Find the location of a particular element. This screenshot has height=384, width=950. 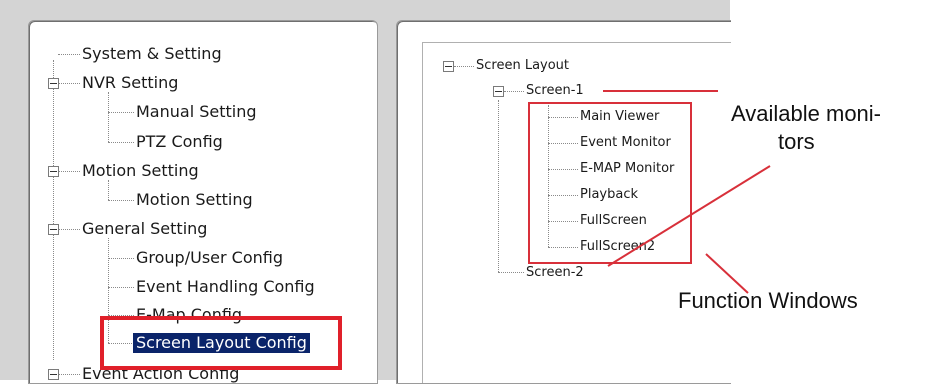

function-windows-box is located at coordinates (610, 183).